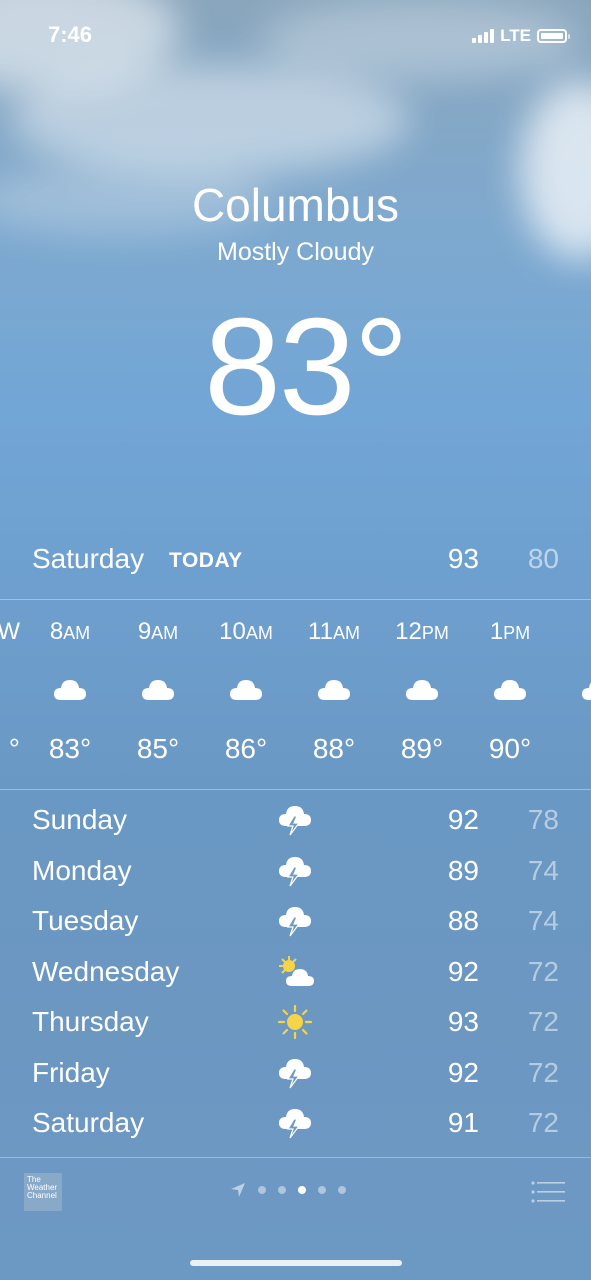  What do you see at coordinates (70, 631) in the screenshot?
I see `hour-label: 8AM` at bounding box center [70, 631].